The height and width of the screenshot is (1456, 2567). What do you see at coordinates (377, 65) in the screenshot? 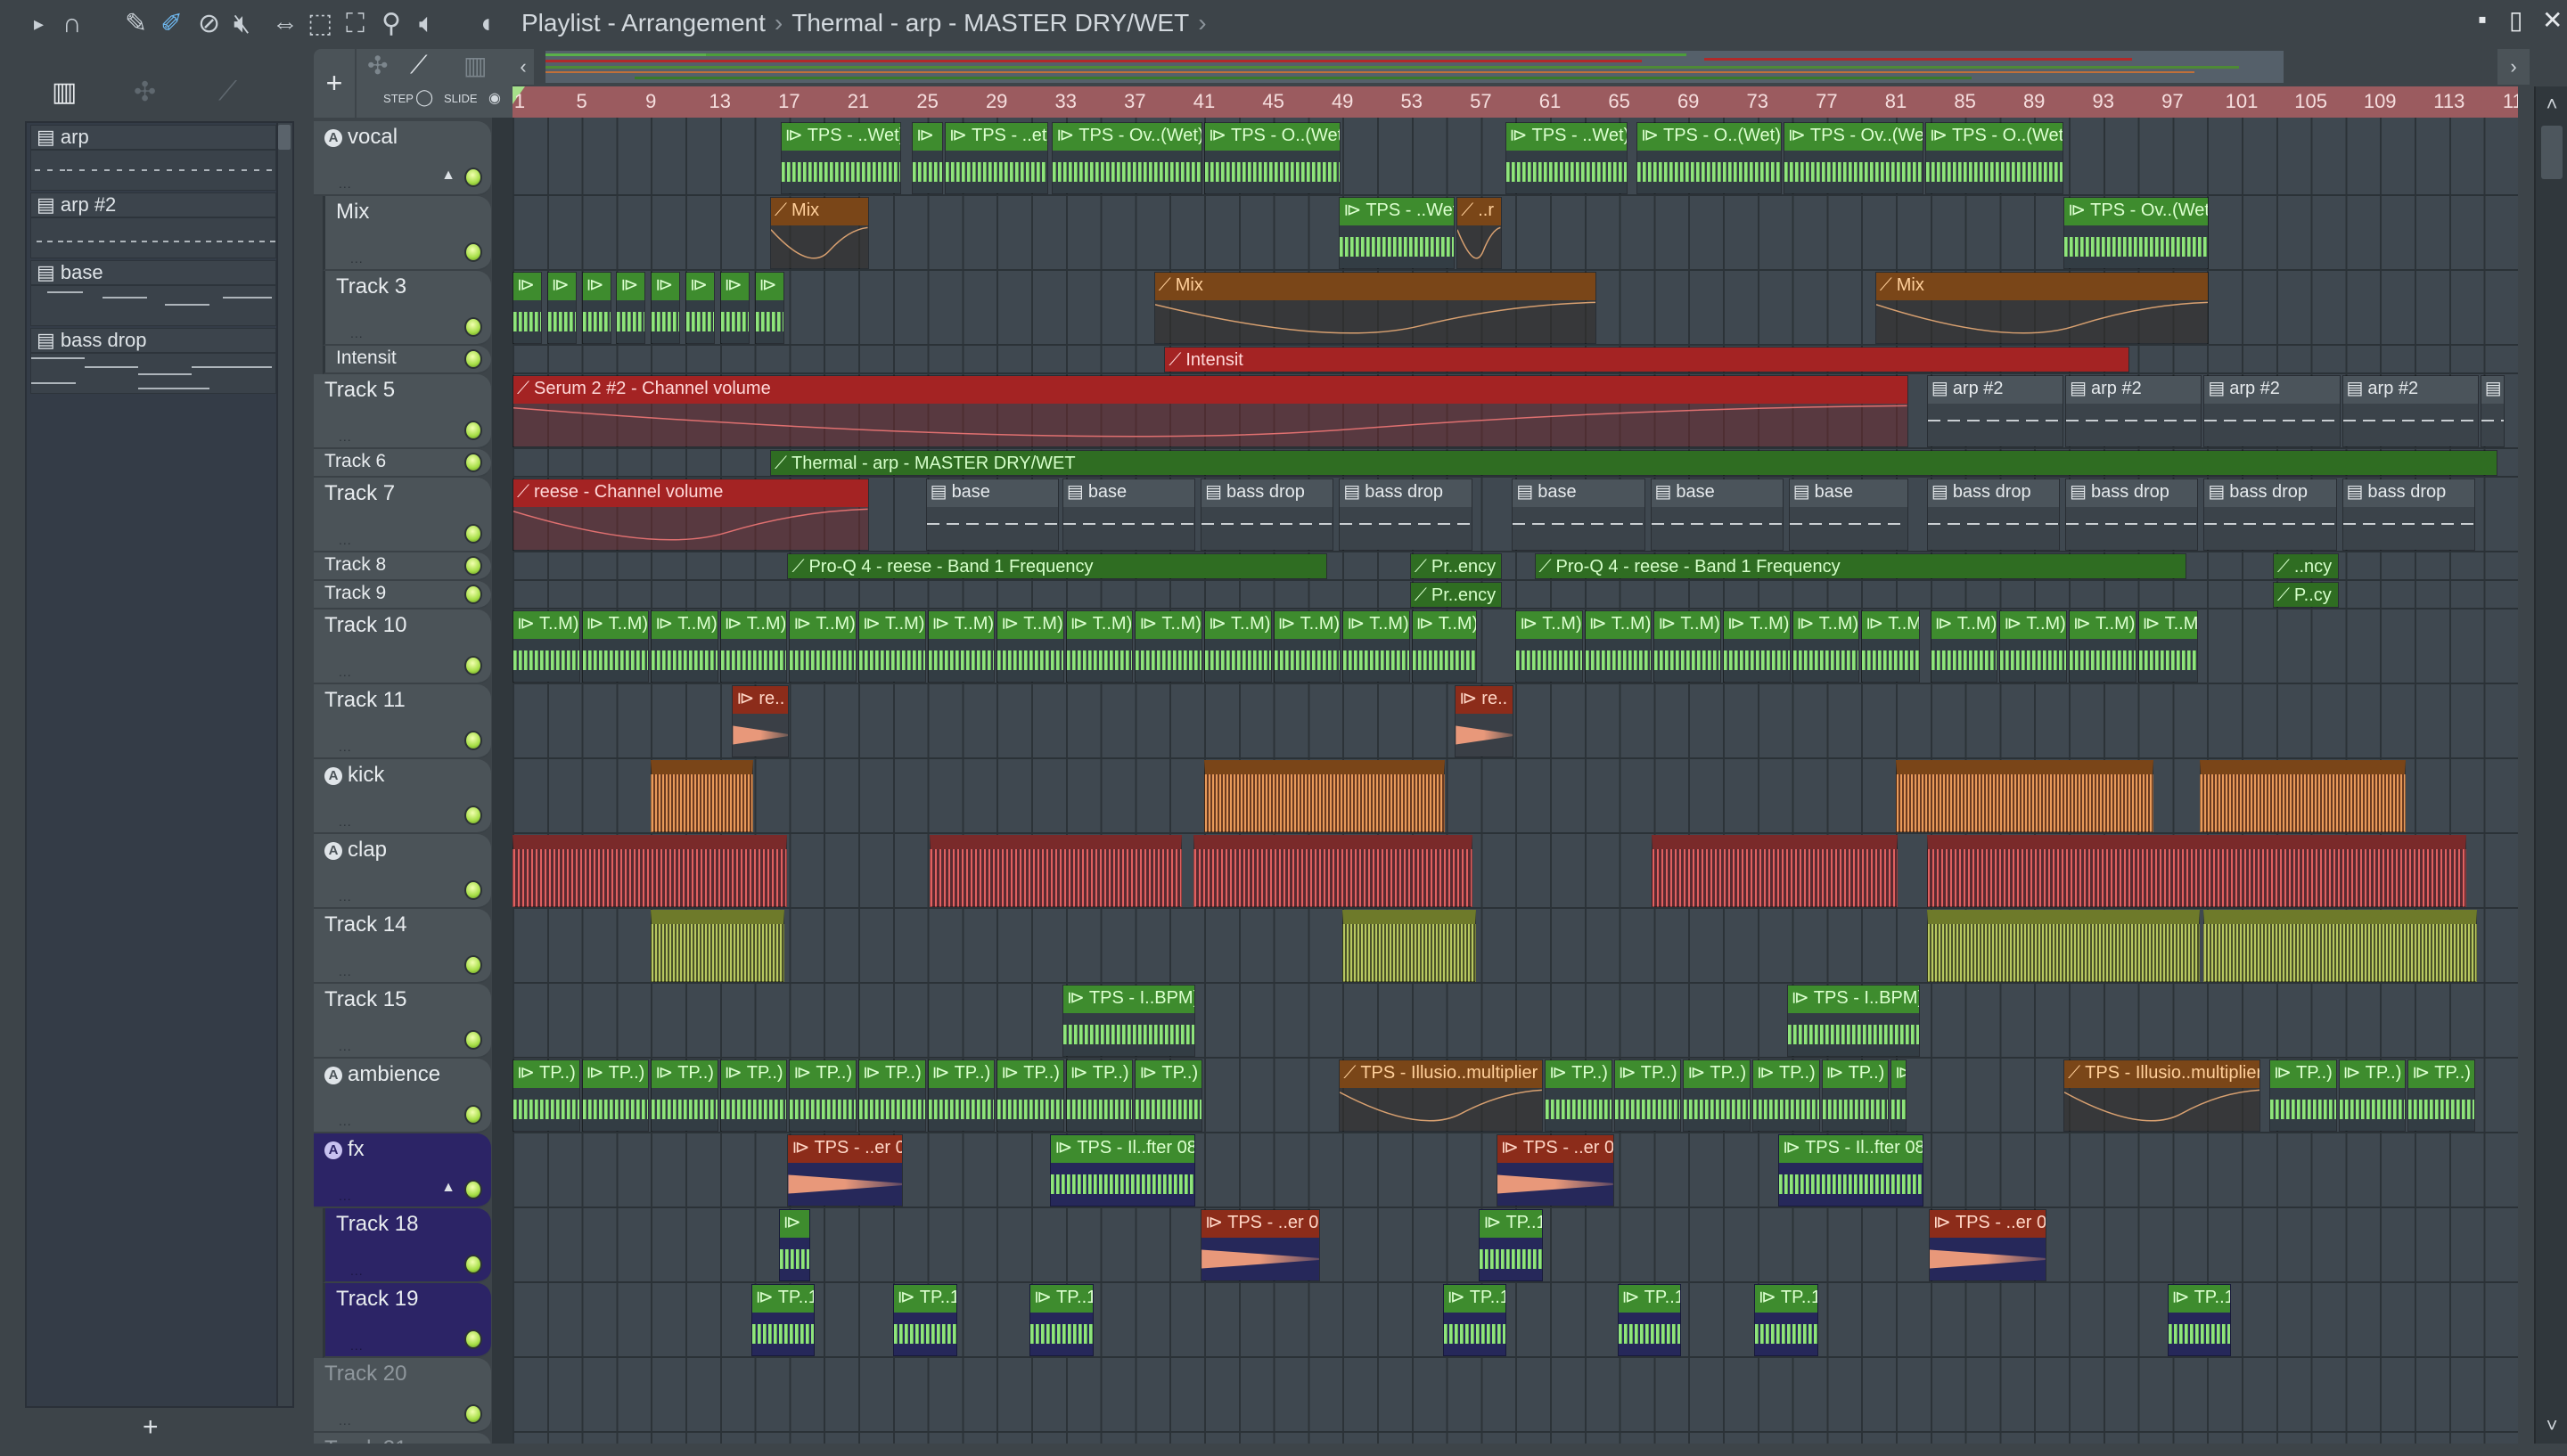
I see `audio-wave-icon: ✣` at bounding box center [377, 65].